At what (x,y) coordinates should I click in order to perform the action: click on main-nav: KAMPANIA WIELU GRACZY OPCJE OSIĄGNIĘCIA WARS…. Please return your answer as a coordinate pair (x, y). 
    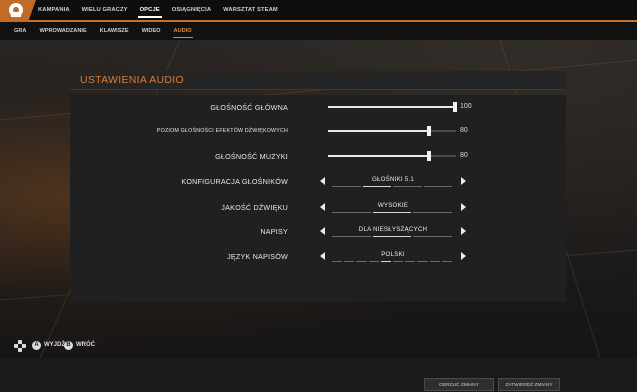
    Looking at the image, I should click on (164, 10).